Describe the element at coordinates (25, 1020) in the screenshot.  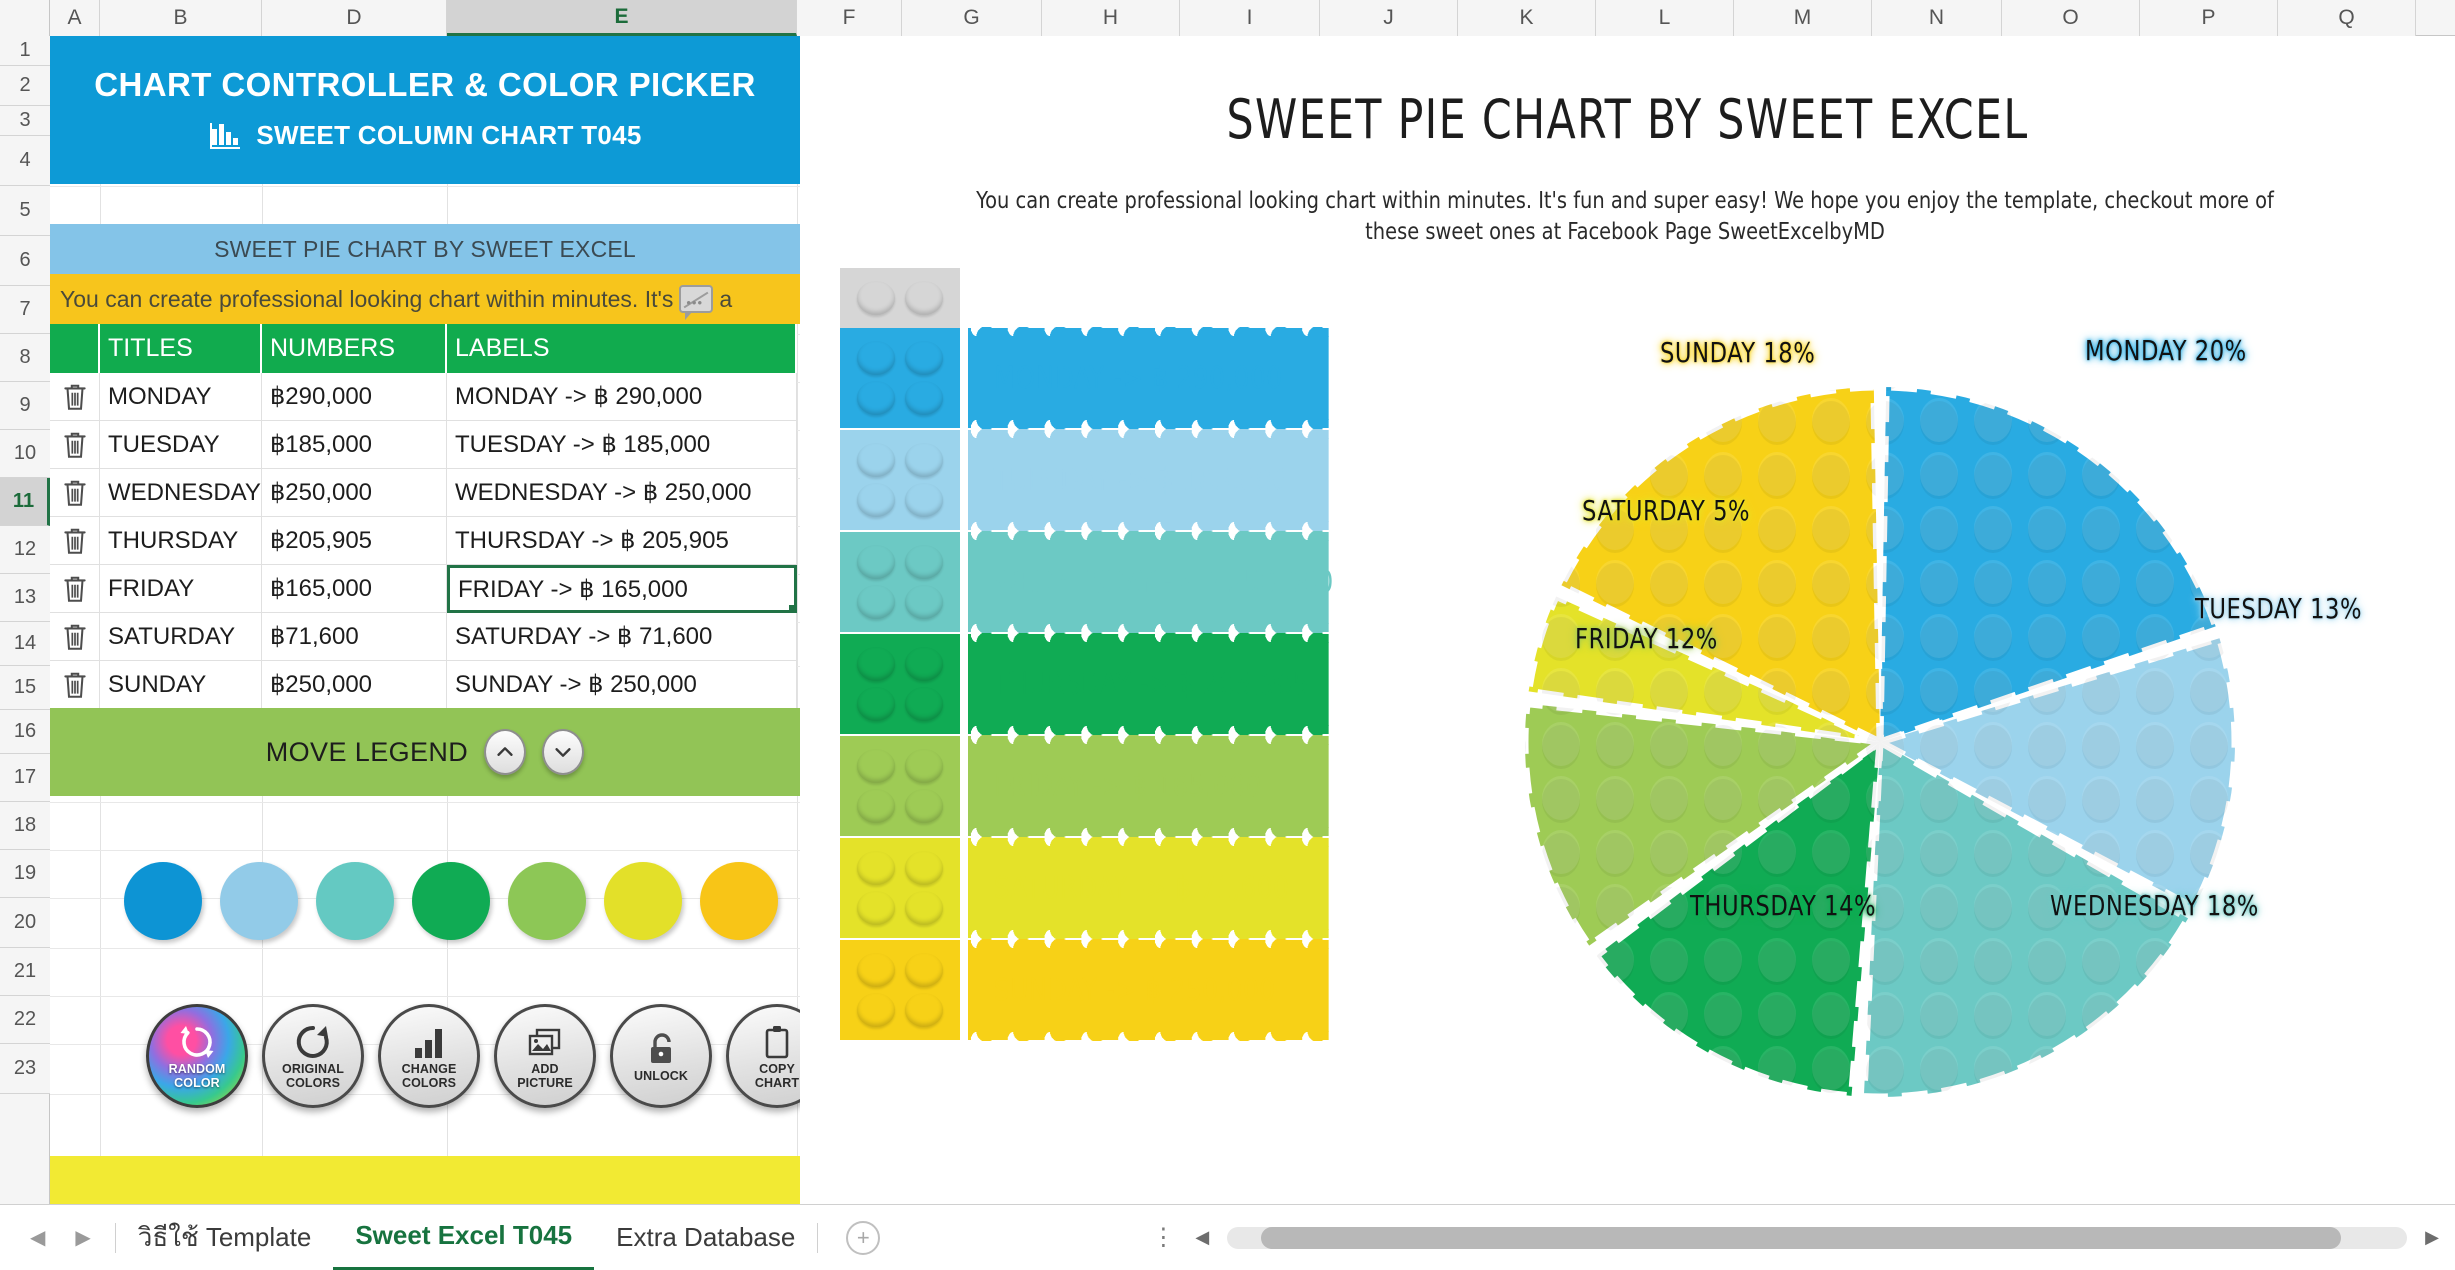
I see `row-header-22: 22` at that location.